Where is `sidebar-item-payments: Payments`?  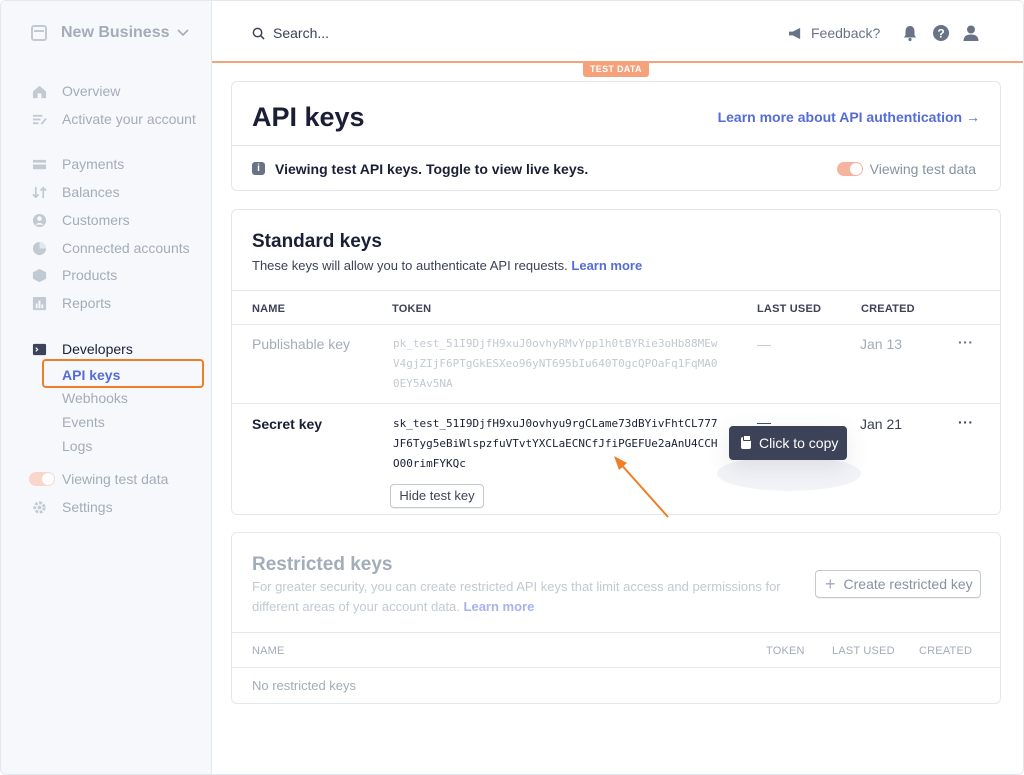 sidebar-item-payments: Payments is located at coordinates (77, 164).